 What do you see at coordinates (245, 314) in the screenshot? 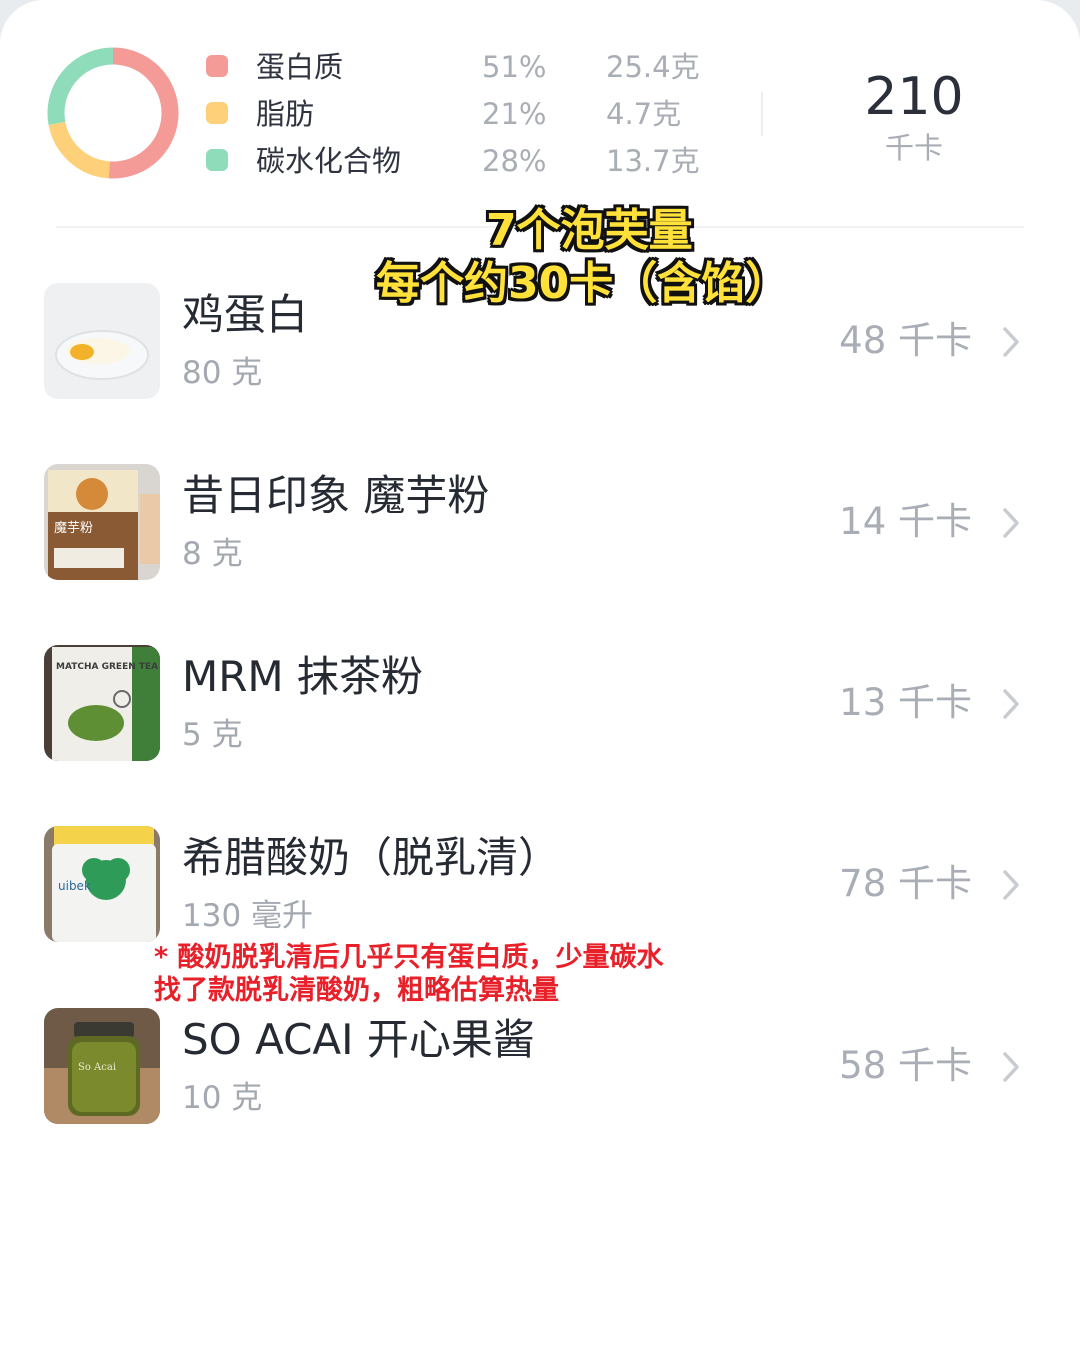
I see `food-name: 鸡蛋白` at bounding box center [245, 314].